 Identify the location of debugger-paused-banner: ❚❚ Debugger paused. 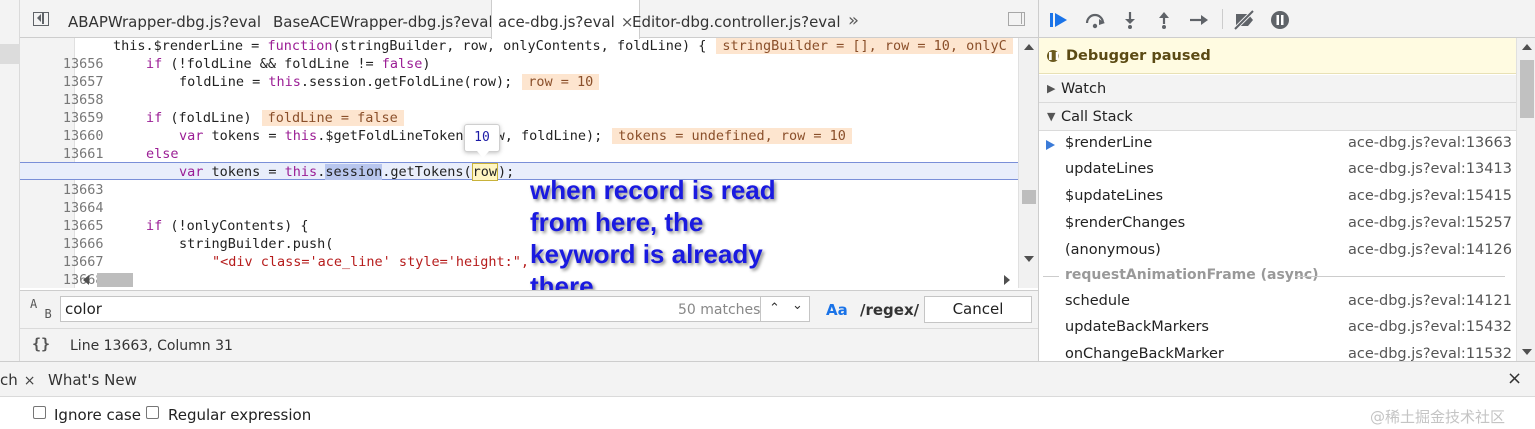
(1277, 56).